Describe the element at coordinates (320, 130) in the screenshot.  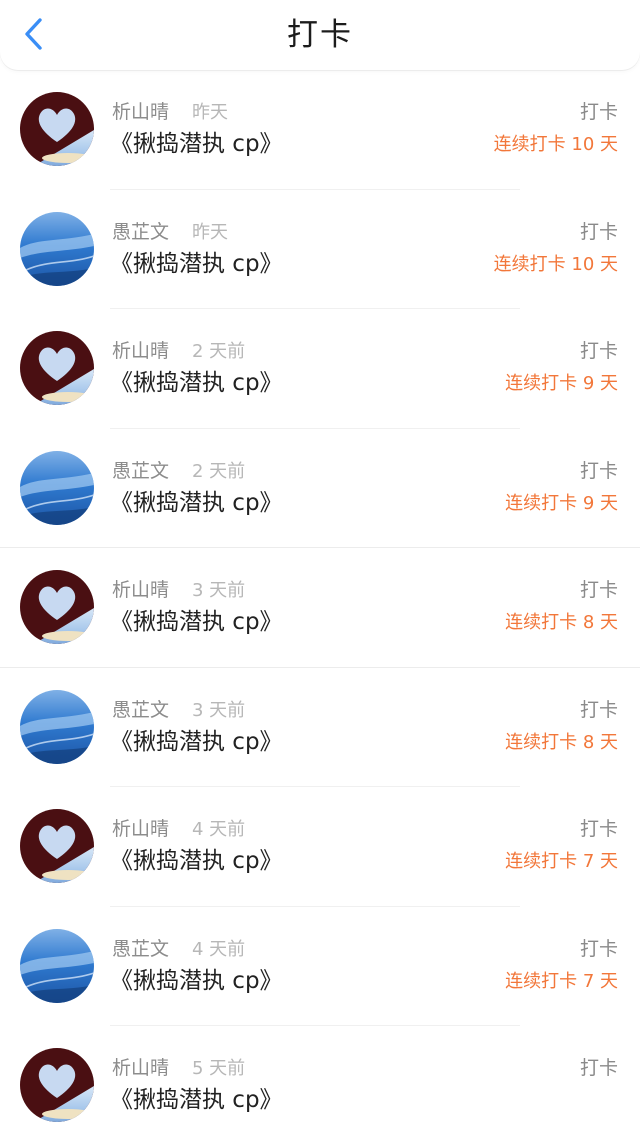
I see `list-item: 析山晴 昨天 《揪捣潜执 cp》 打卡 连续打卡 10 天` at that location.